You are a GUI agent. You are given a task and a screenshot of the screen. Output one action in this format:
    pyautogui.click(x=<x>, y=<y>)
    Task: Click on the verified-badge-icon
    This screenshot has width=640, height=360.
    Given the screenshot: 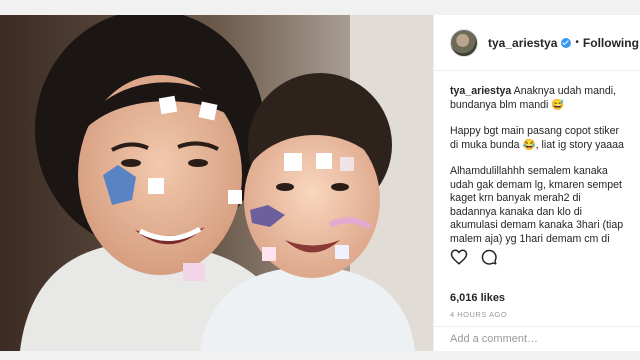 What is the action you would take?
    pyautogui.click(x=566, y=42)
    